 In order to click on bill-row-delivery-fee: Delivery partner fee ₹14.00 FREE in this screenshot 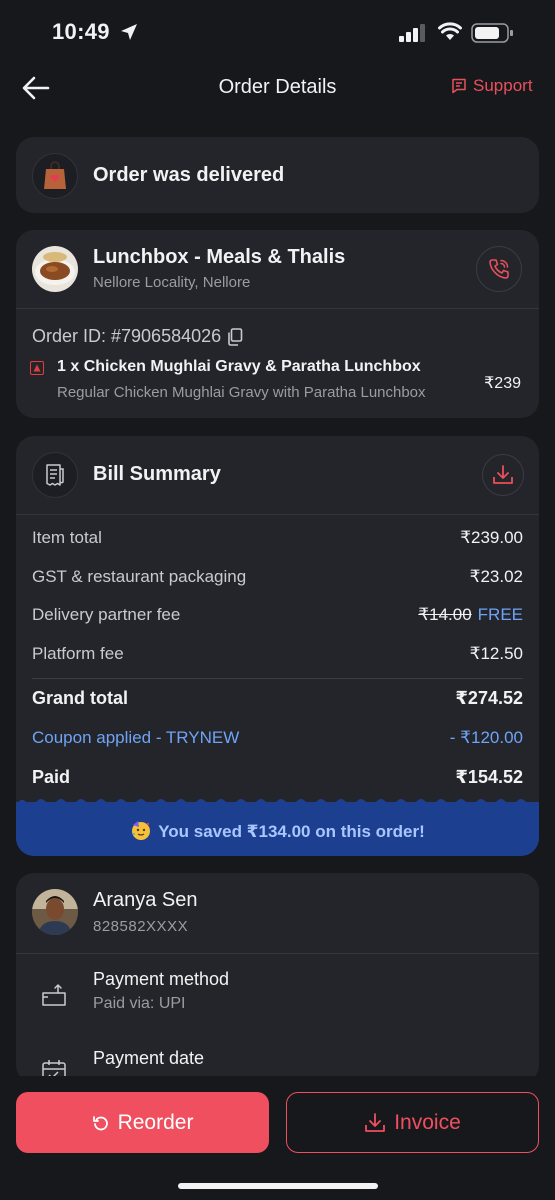, I will do `click(277, 615)`.